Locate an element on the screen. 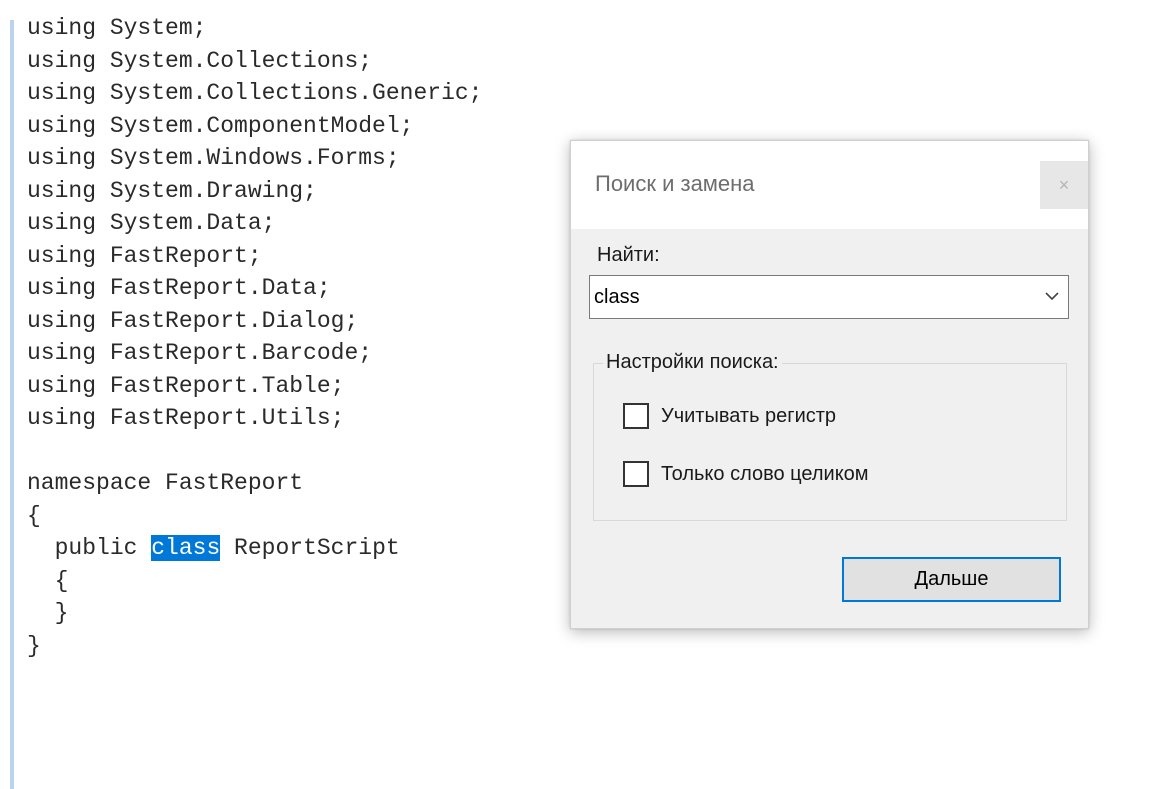  find-input: class is located at coordinates (617, 297).